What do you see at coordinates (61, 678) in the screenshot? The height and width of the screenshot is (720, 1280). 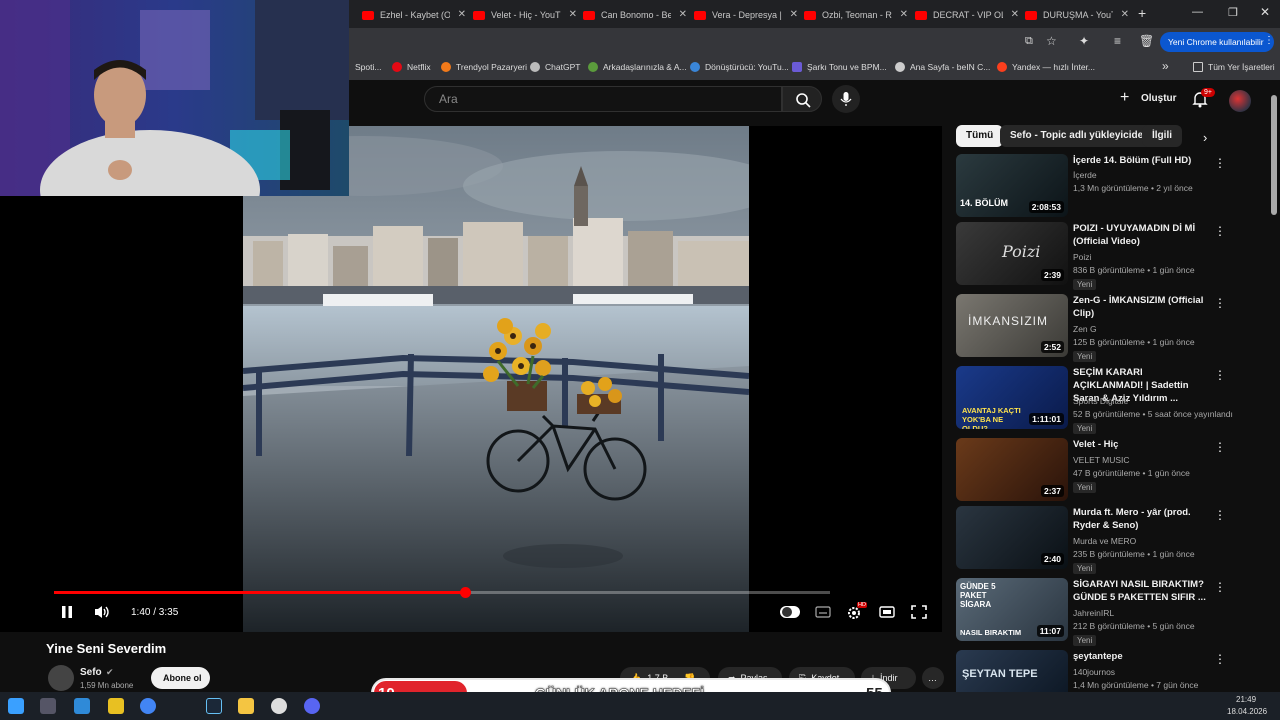 I see `channel-avatar` at bounding box center [61, 678].